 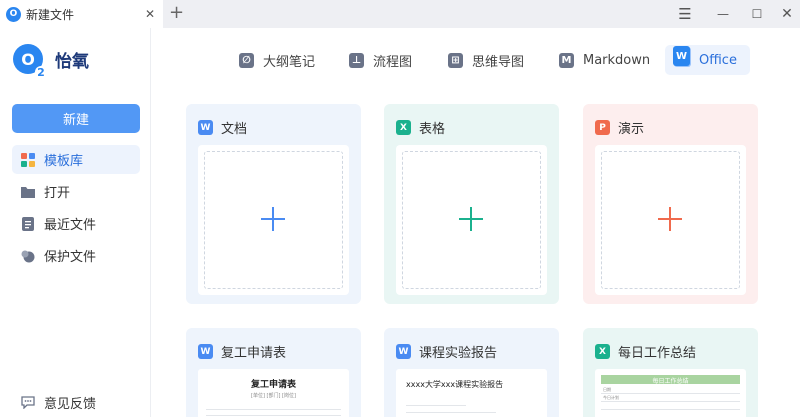 I want to click on tab-label: 大纲笔记, so click(x=289, y=62).